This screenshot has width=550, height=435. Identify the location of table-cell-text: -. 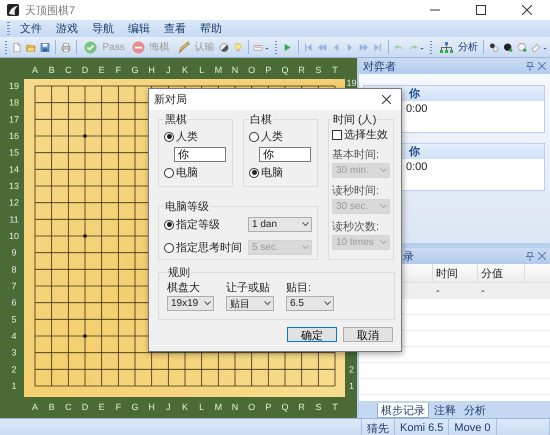
(483, 291).